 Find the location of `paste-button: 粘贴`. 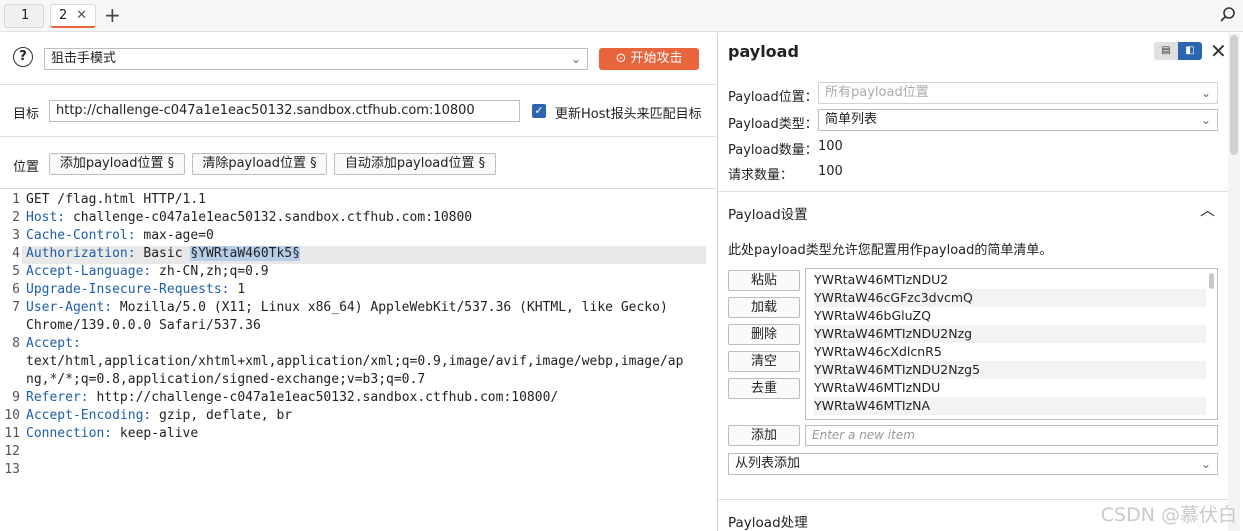

paste-button: 粘贴 is located at coordinates (764, 280).